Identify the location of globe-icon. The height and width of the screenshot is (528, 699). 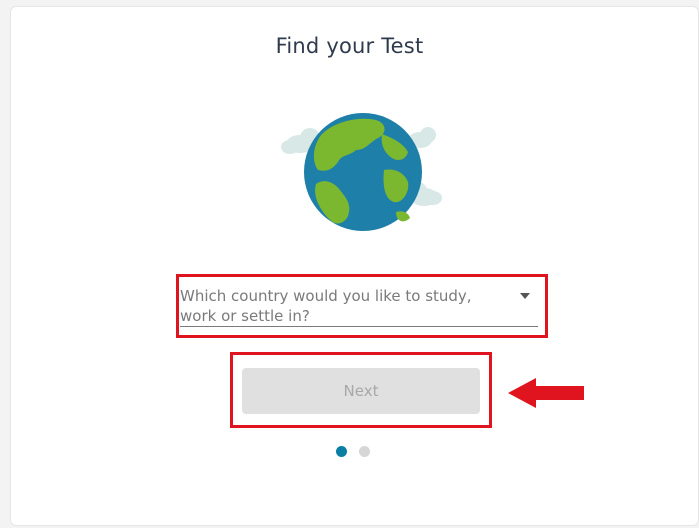
(361, 172).